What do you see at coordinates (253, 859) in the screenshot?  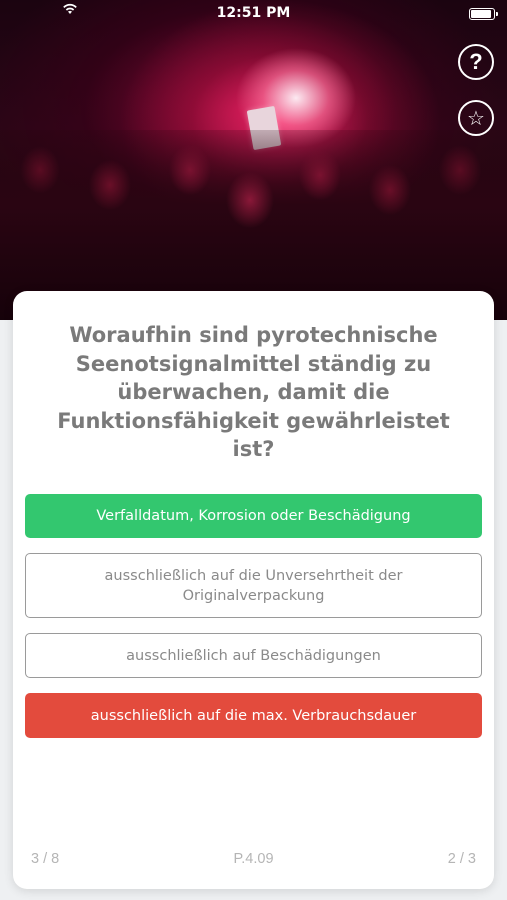 I see `question-code: P.4.09` at bounding box center [253, 859].